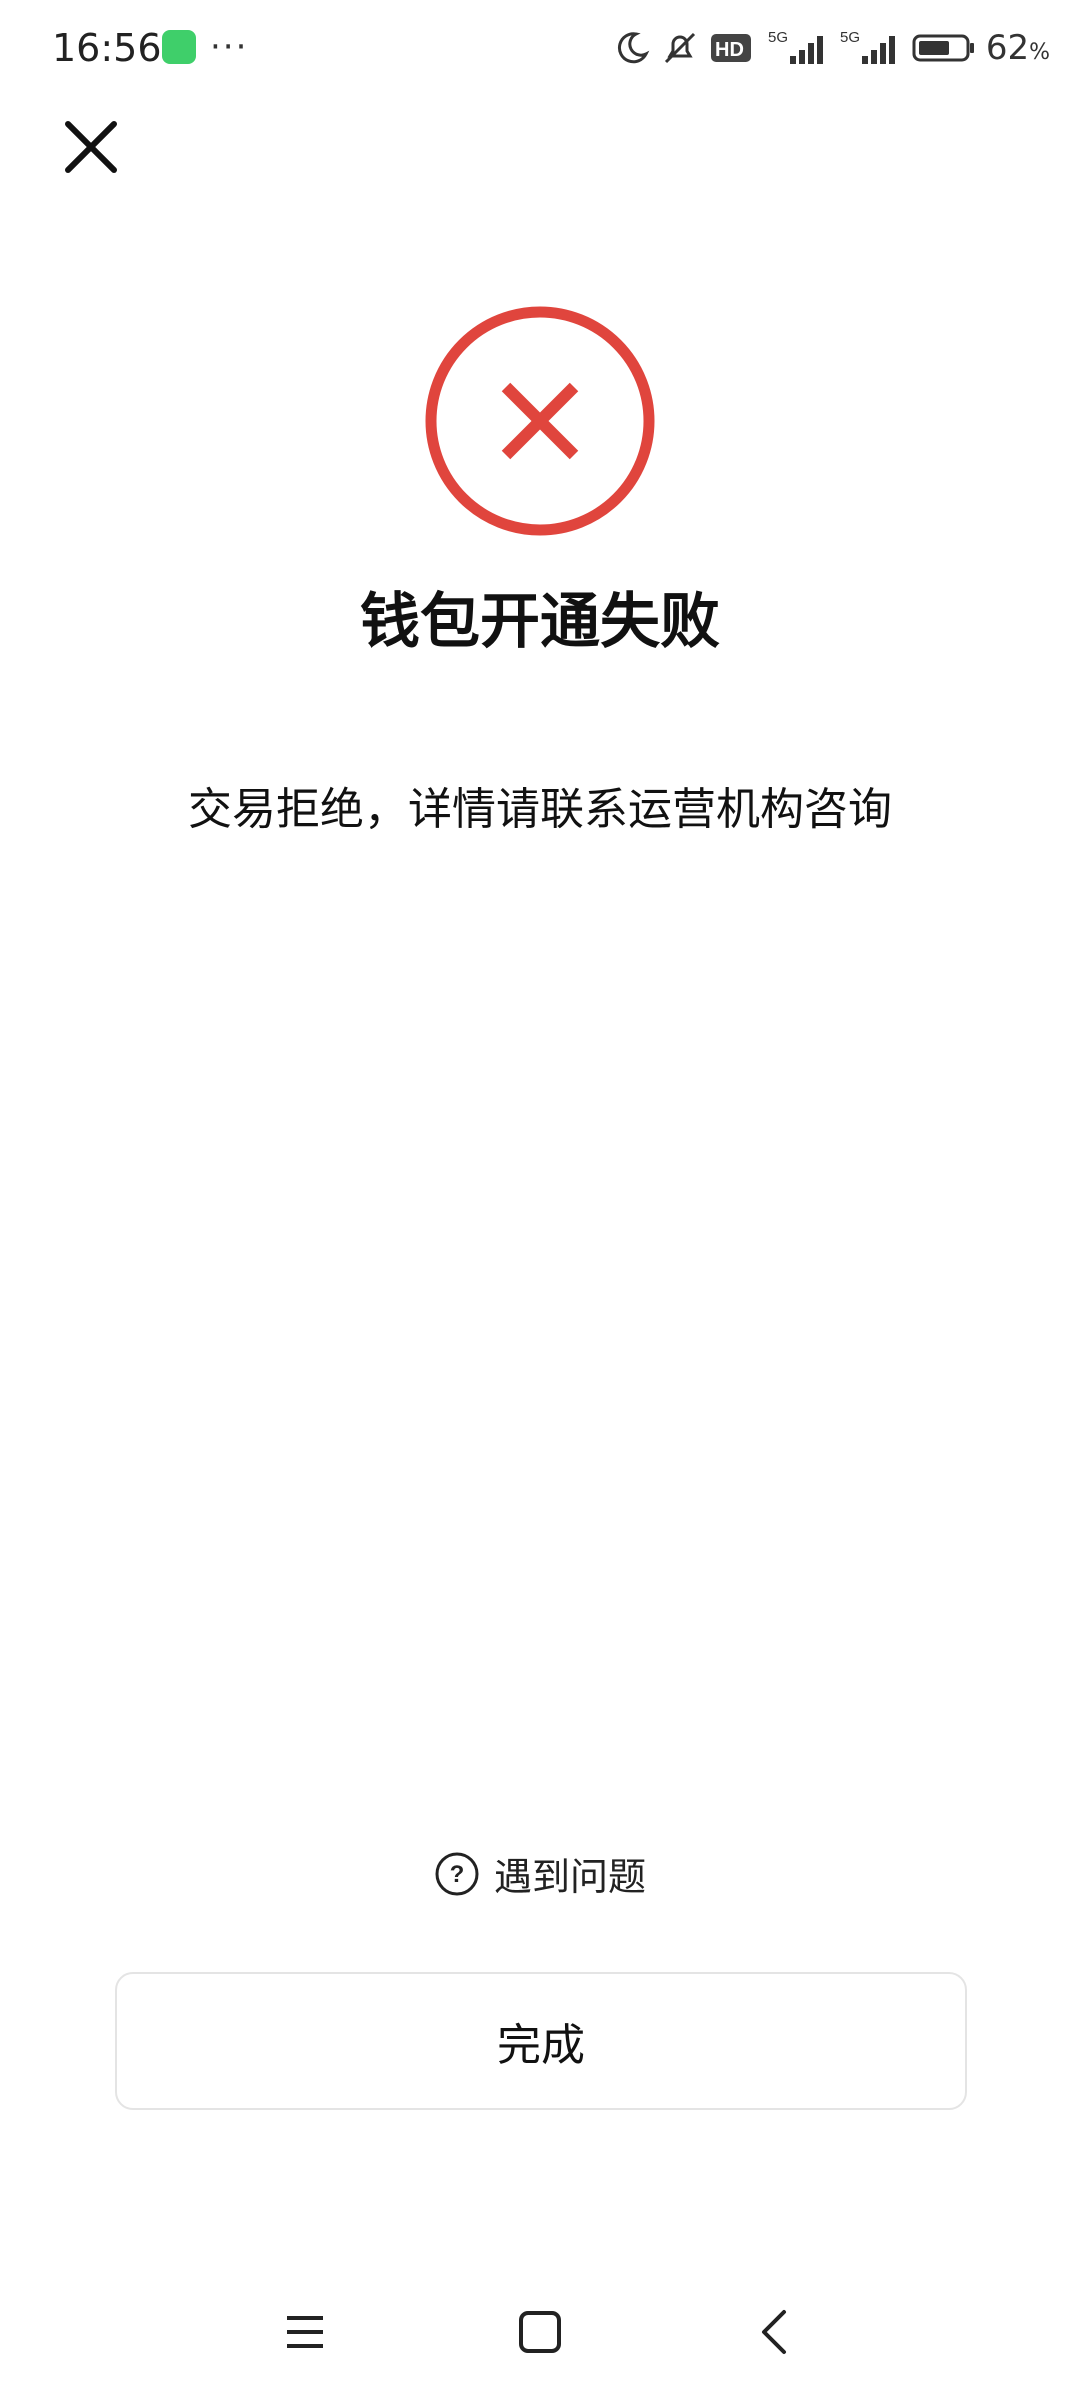  I want to click on done-button: 完成, so click(541, 2041).